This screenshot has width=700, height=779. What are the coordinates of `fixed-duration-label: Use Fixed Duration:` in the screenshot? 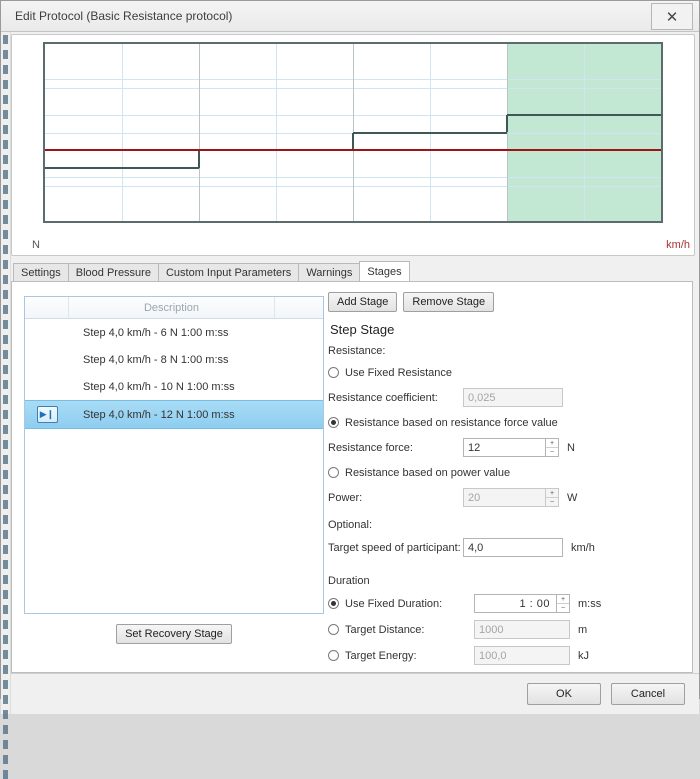 It's located at (394, 603).